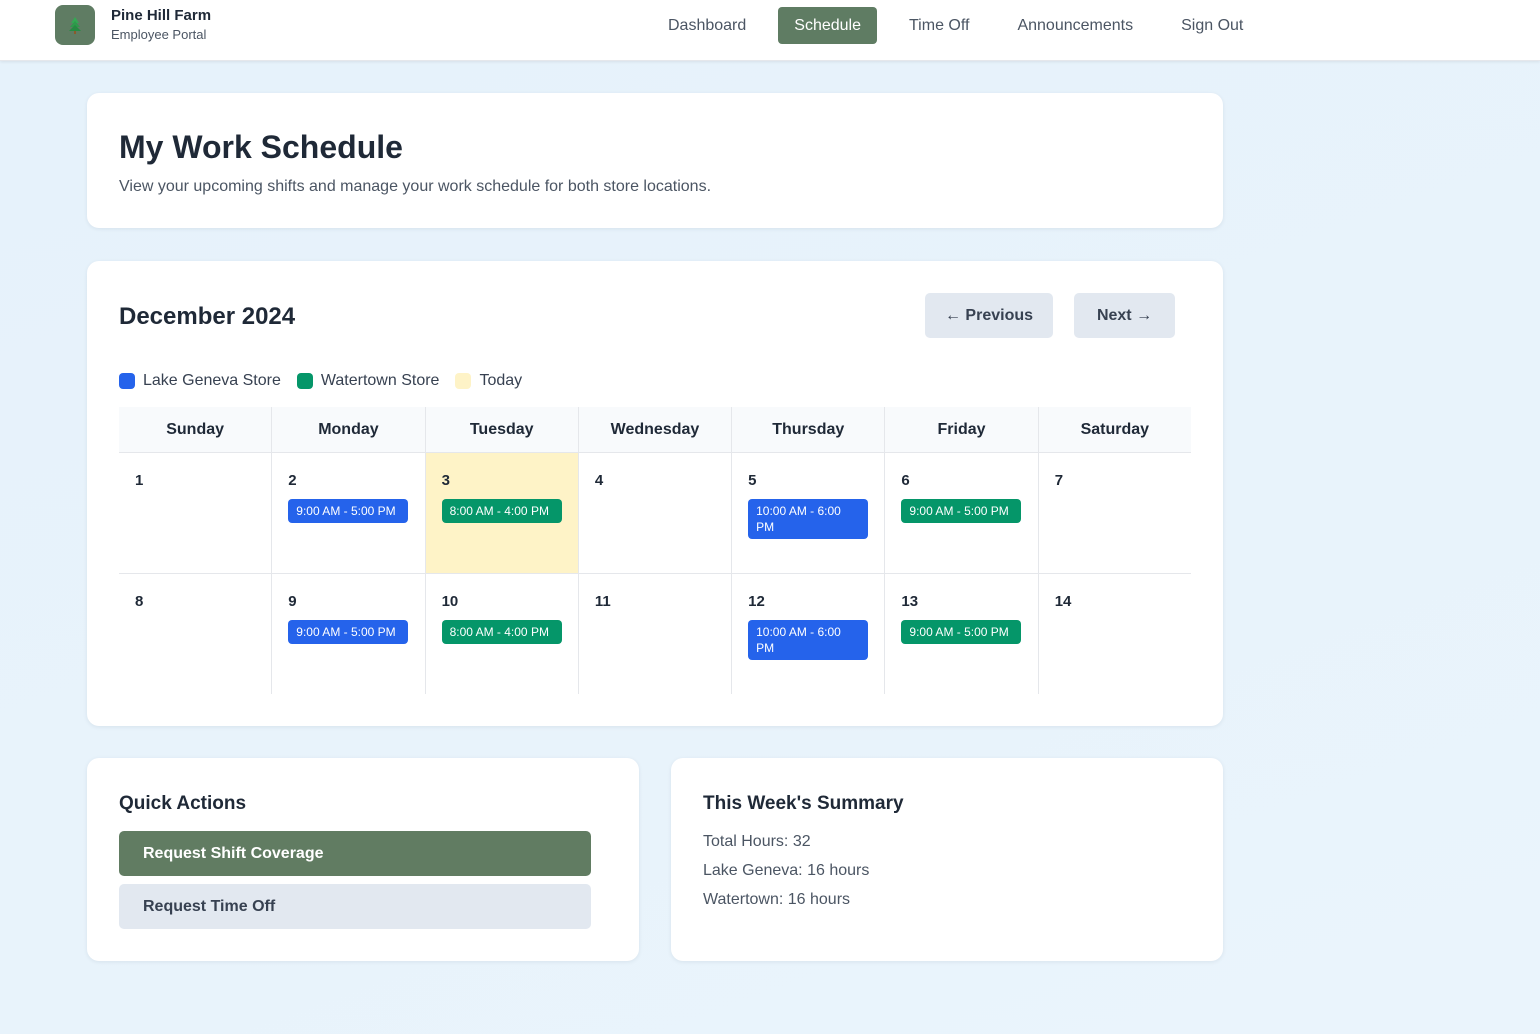 The image size is (1540, 1034). Describe the element at coordinates (1212, 25) in the screenshot. I see `nav-sign-out: Sign Out` at that location.